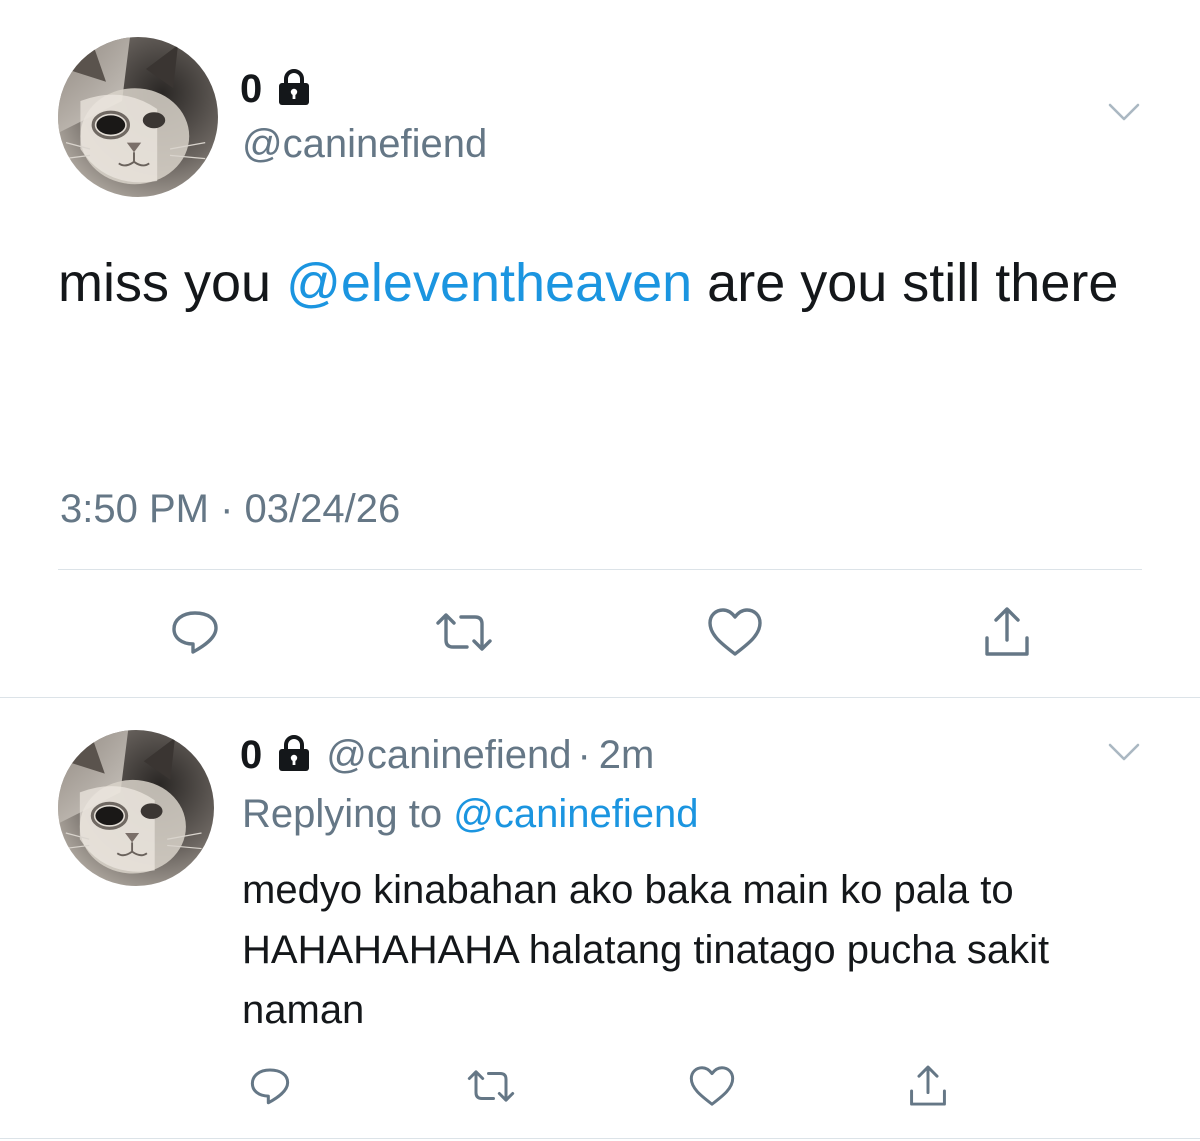 The image size is (1200, 1141). I want to click on tweet-timestamp: 3:50 PM · 03/24/26, so click(230, 509).